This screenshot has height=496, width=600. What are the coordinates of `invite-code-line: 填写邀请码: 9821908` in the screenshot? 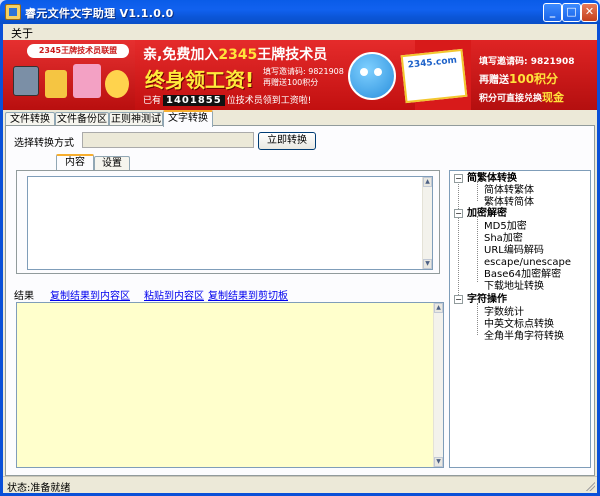 It's located at (303, 71).